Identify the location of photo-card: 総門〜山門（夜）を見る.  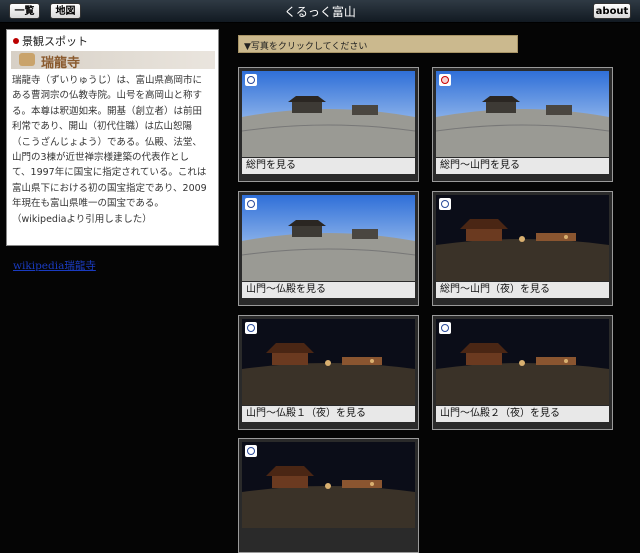
(522, 248).